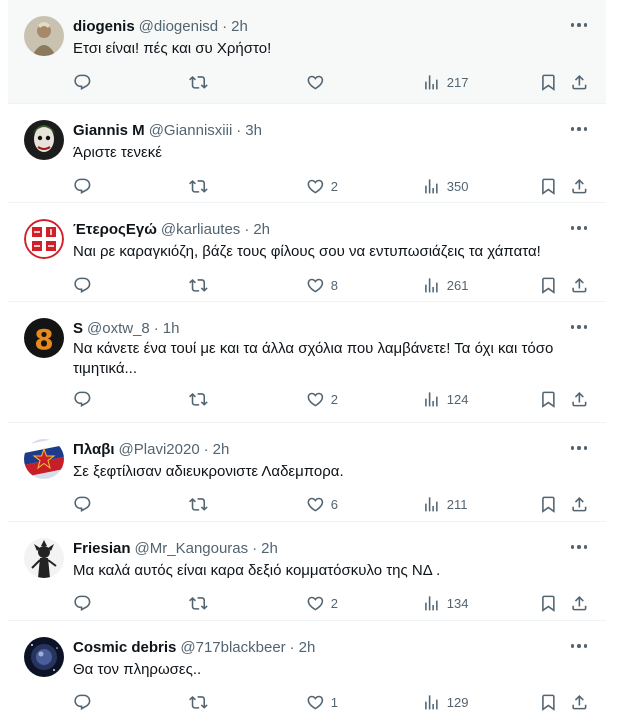 Image resolution: width=618 pixels, height=720 pixels. I want to click on display-name: Giannis M, so click(109, 130).